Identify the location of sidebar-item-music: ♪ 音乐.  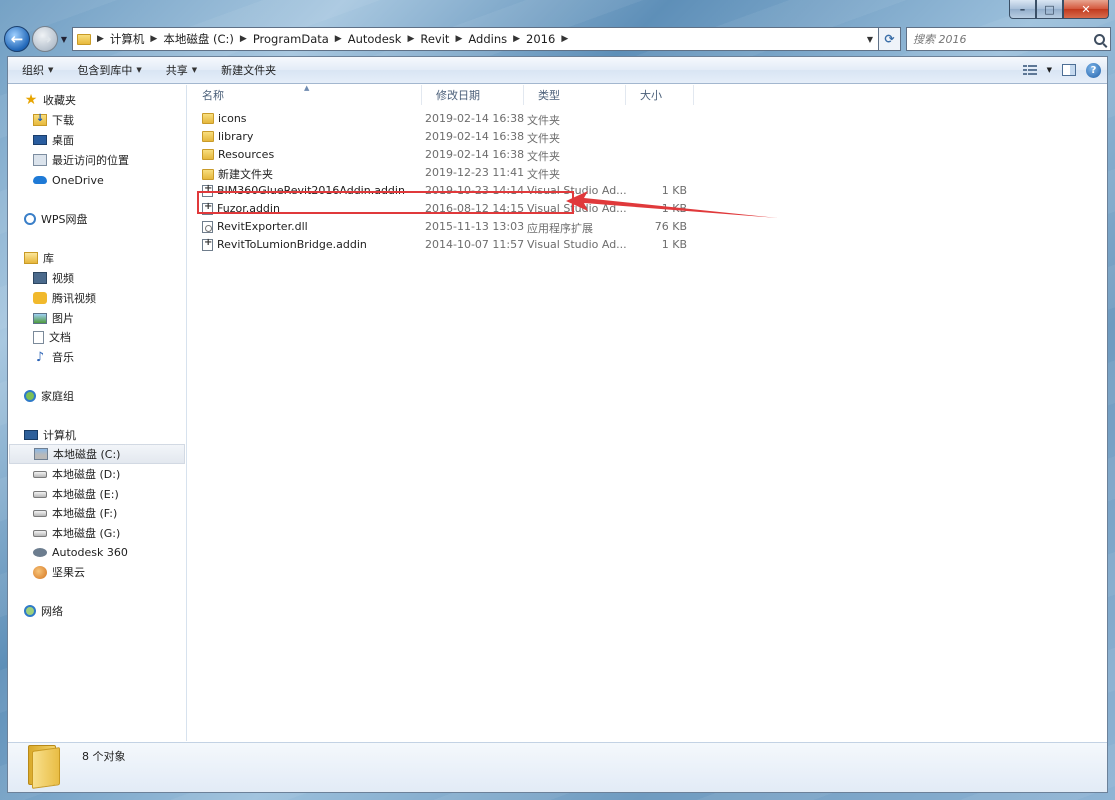
(53, 357).